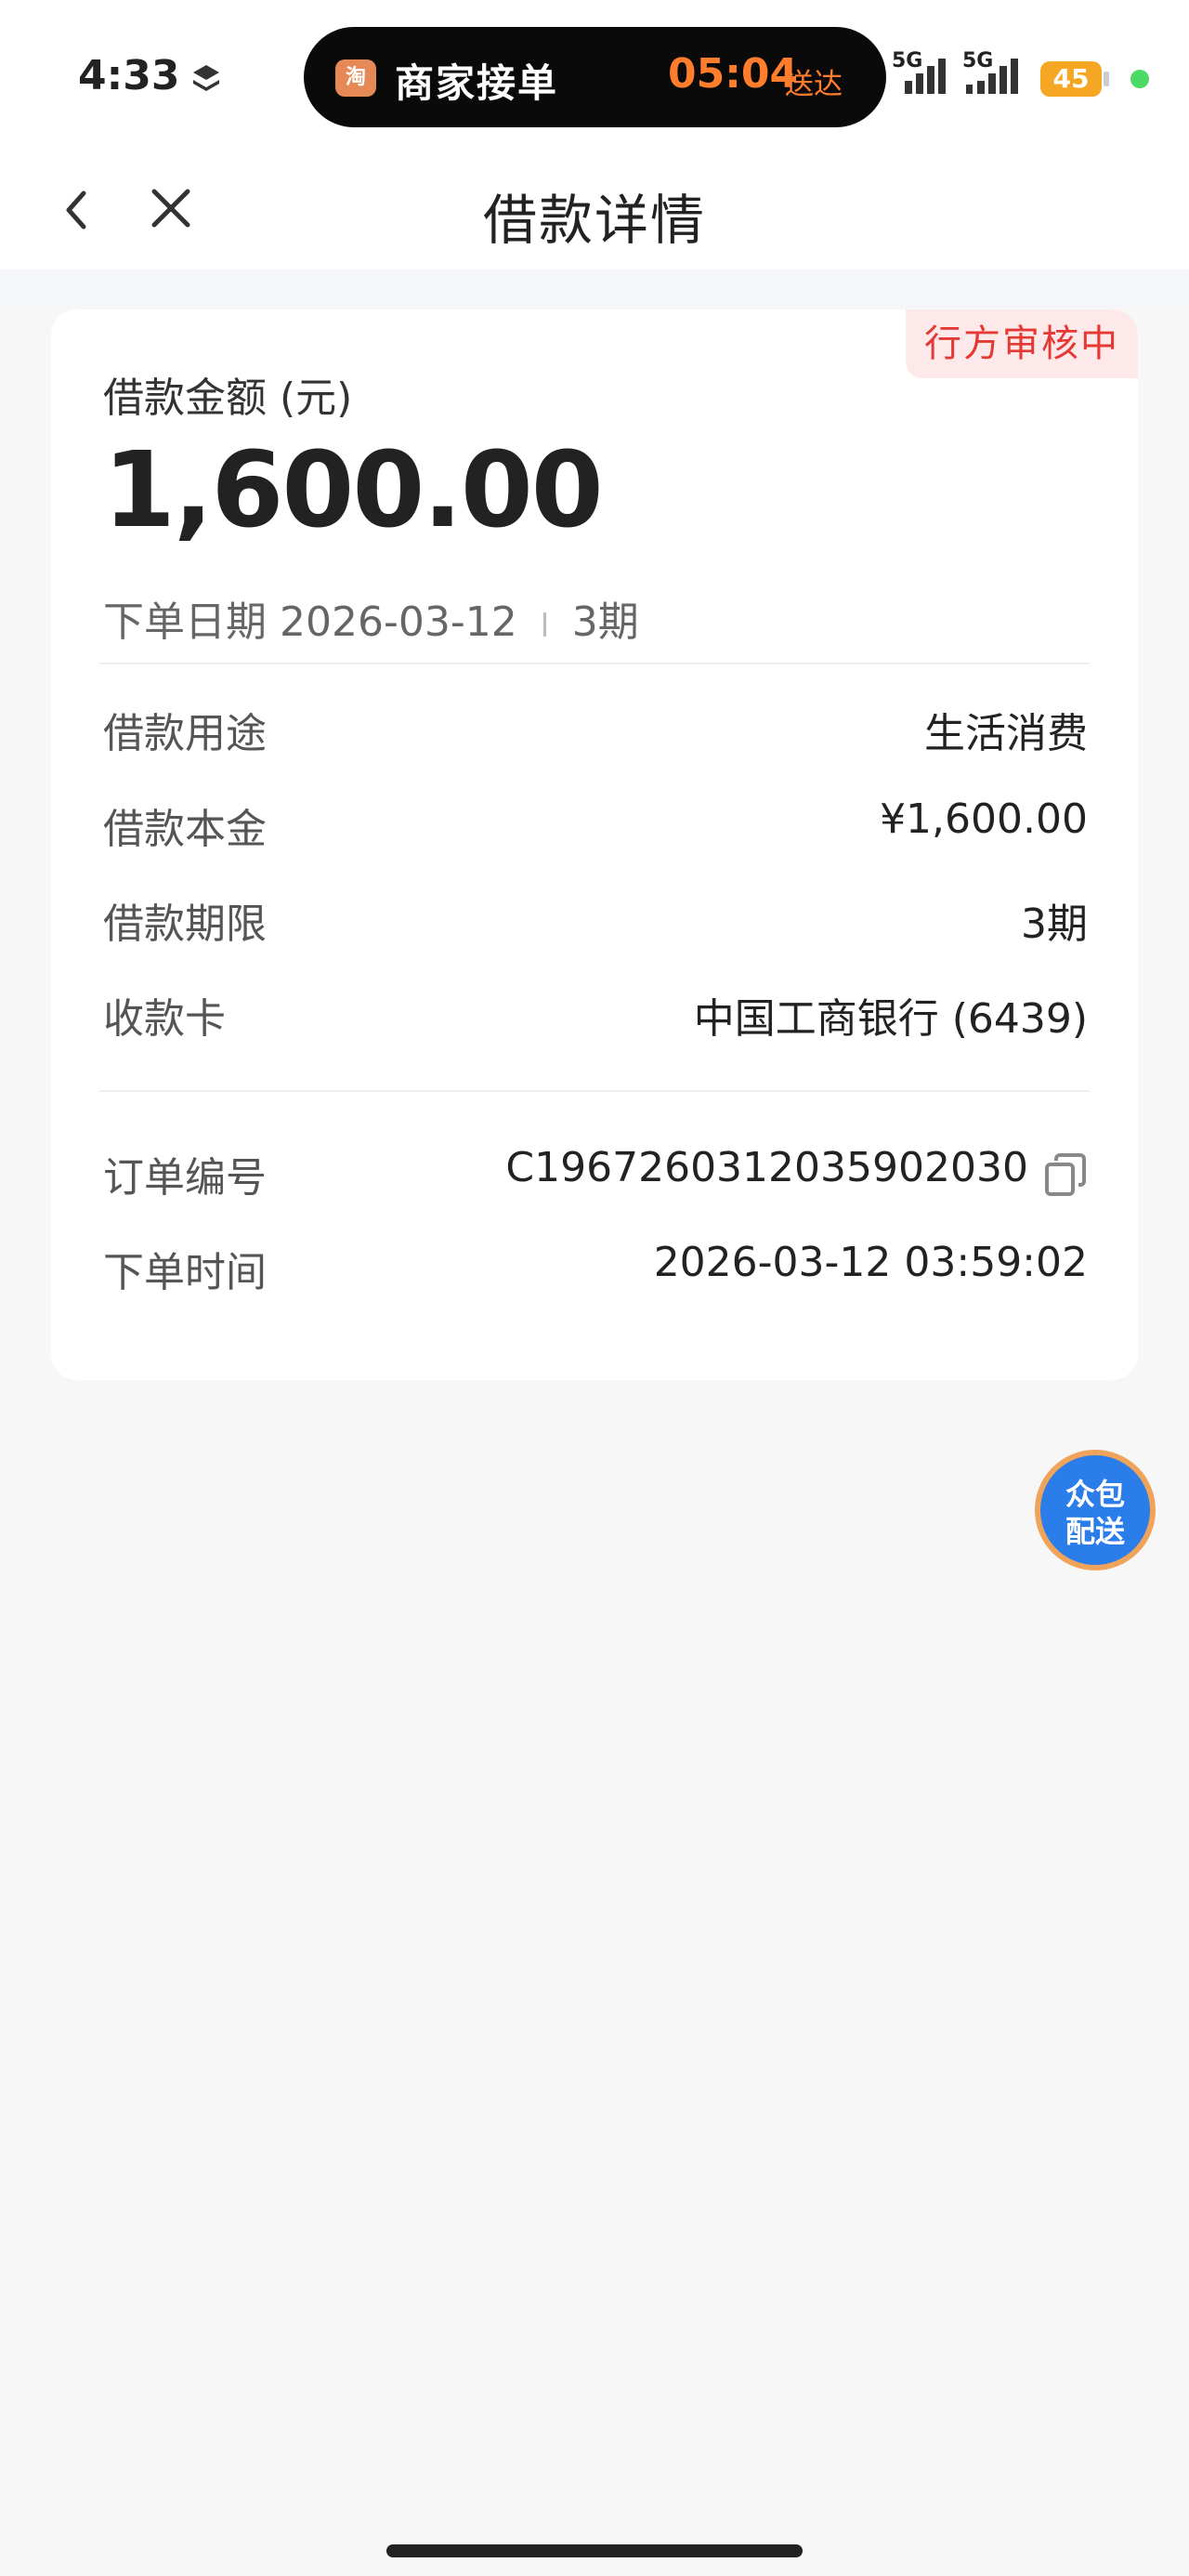 The image size is (1189, 2576). I want to click on amount-value: 1,600.00, so click(353, 490).